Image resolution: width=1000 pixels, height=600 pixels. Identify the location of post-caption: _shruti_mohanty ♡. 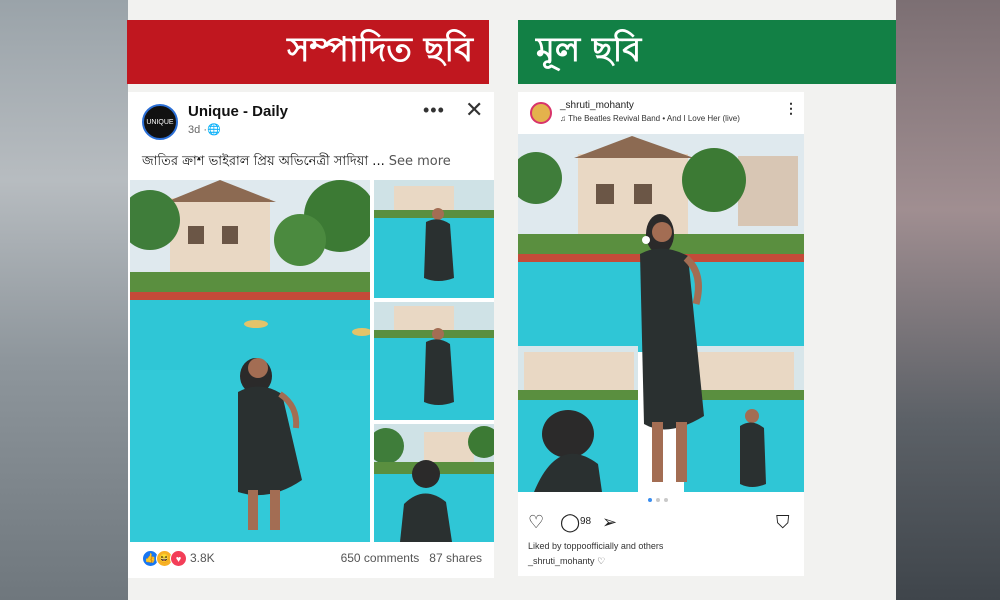
(566, 561).